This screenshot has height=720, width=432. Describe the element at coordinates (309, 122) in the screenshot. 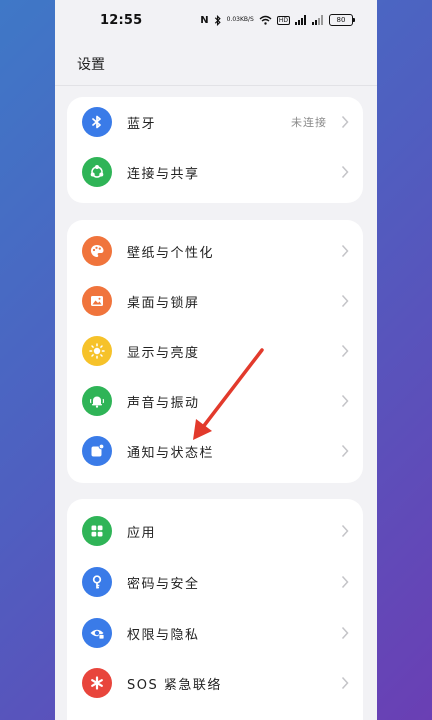

I see `bluetooth-status-value: 未连接` at that location.